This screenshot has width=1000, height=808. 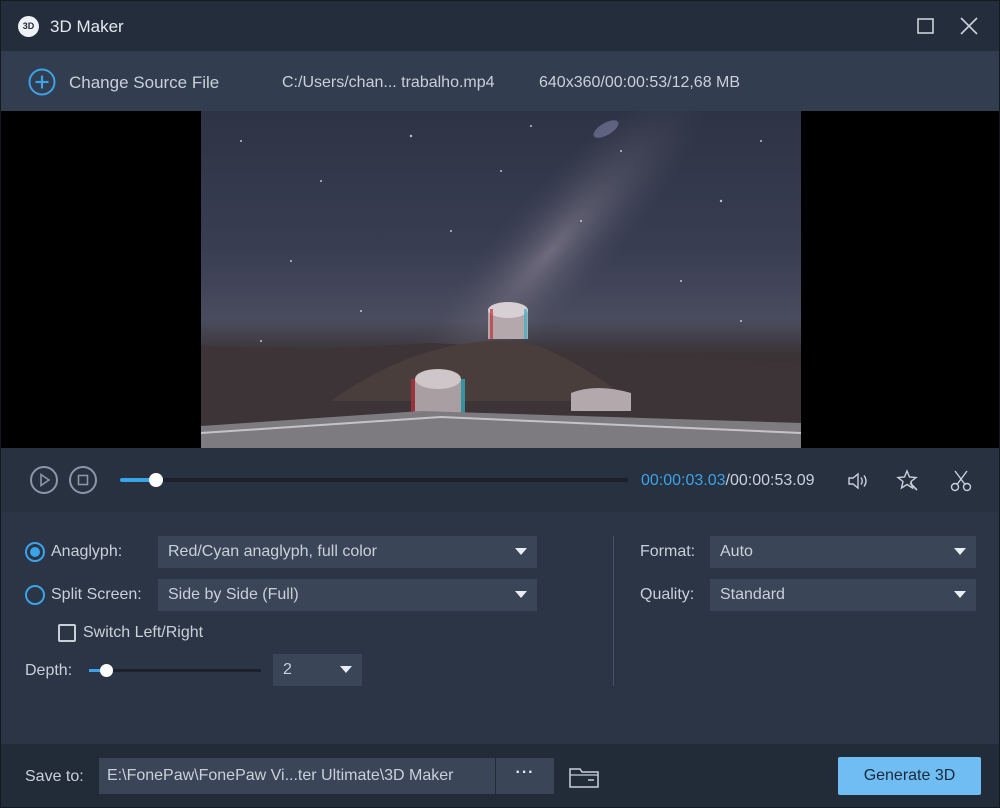 I want to click on split-screen-select-value: Side by Side (Full), so click(x=233, y=594).